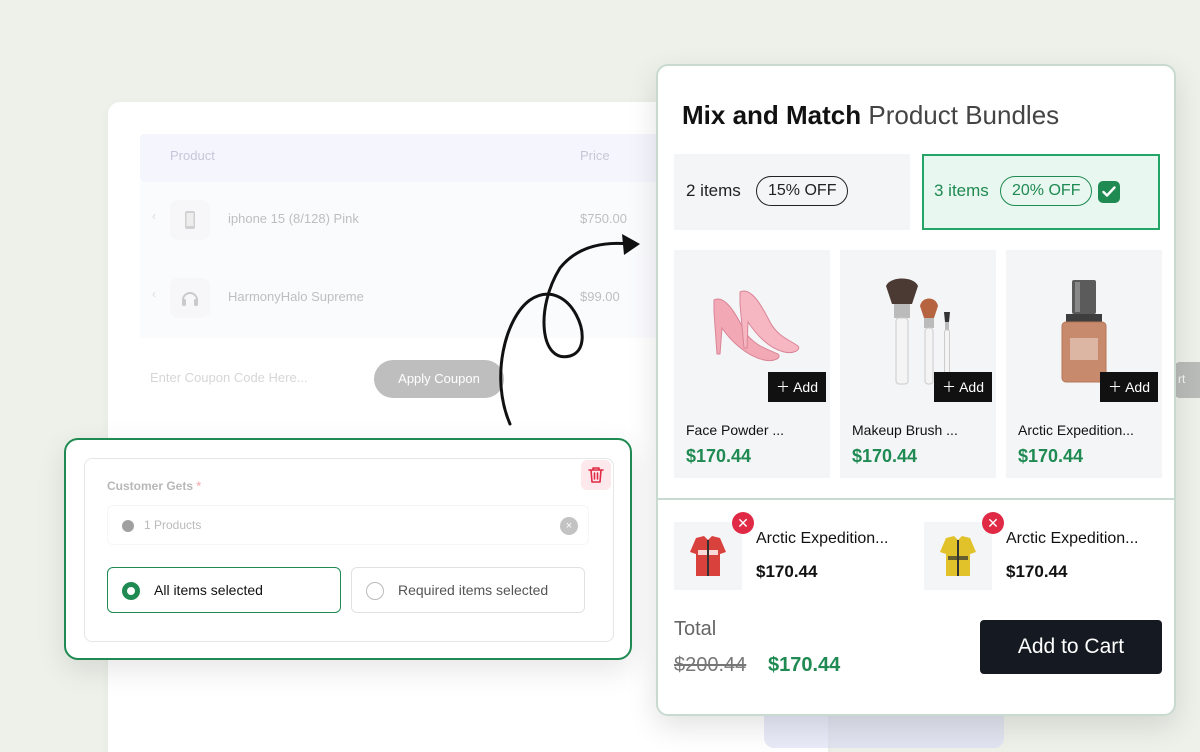 This screenshot has width=1200, height=752. I want to click on tier-2-items: 2 items 15% OFF, so click(792, 192).